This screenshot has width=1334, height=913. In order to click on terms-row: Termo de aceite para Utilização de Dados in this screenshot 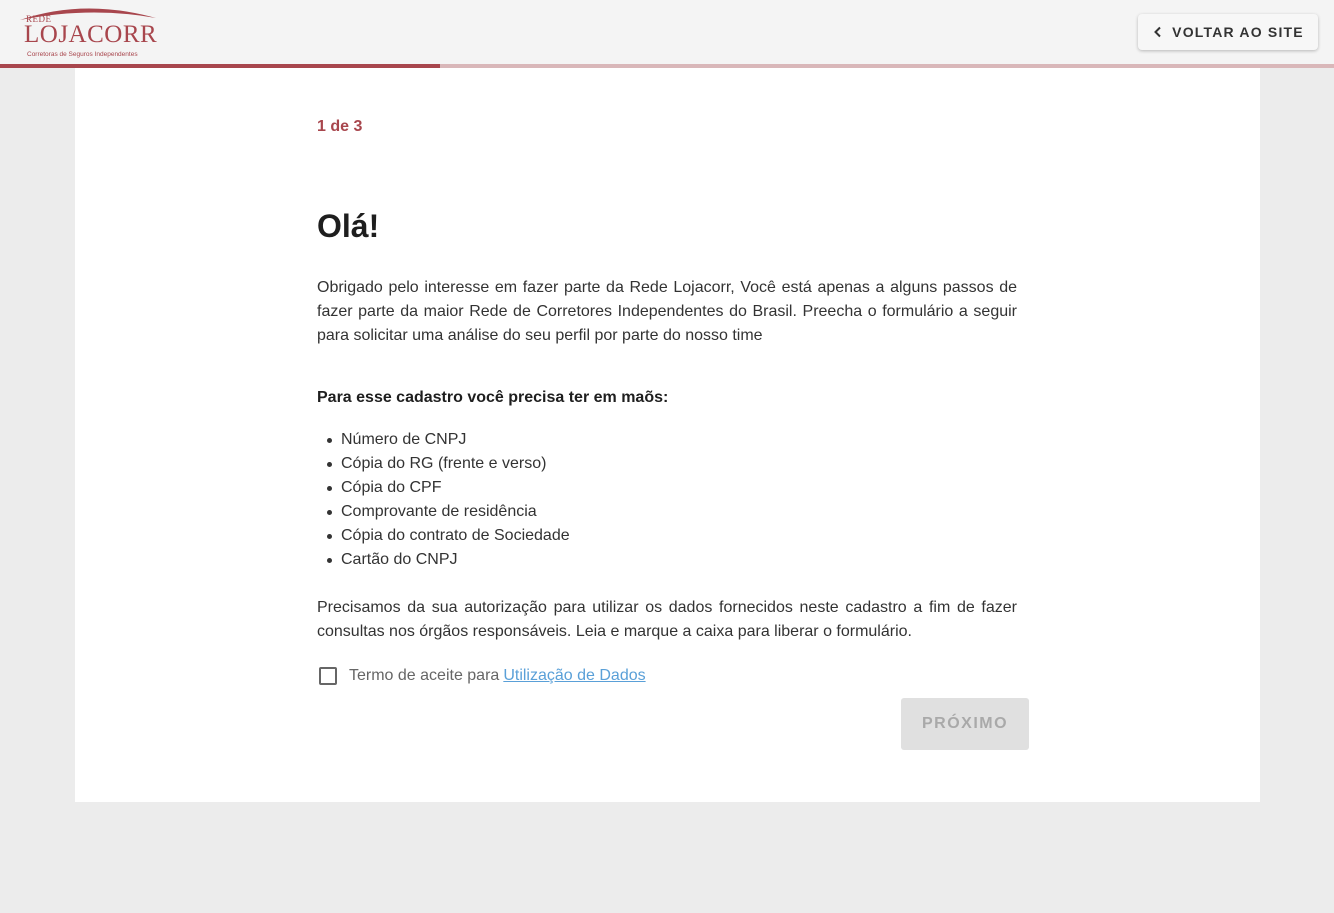, I will do `click(482, 676)`.